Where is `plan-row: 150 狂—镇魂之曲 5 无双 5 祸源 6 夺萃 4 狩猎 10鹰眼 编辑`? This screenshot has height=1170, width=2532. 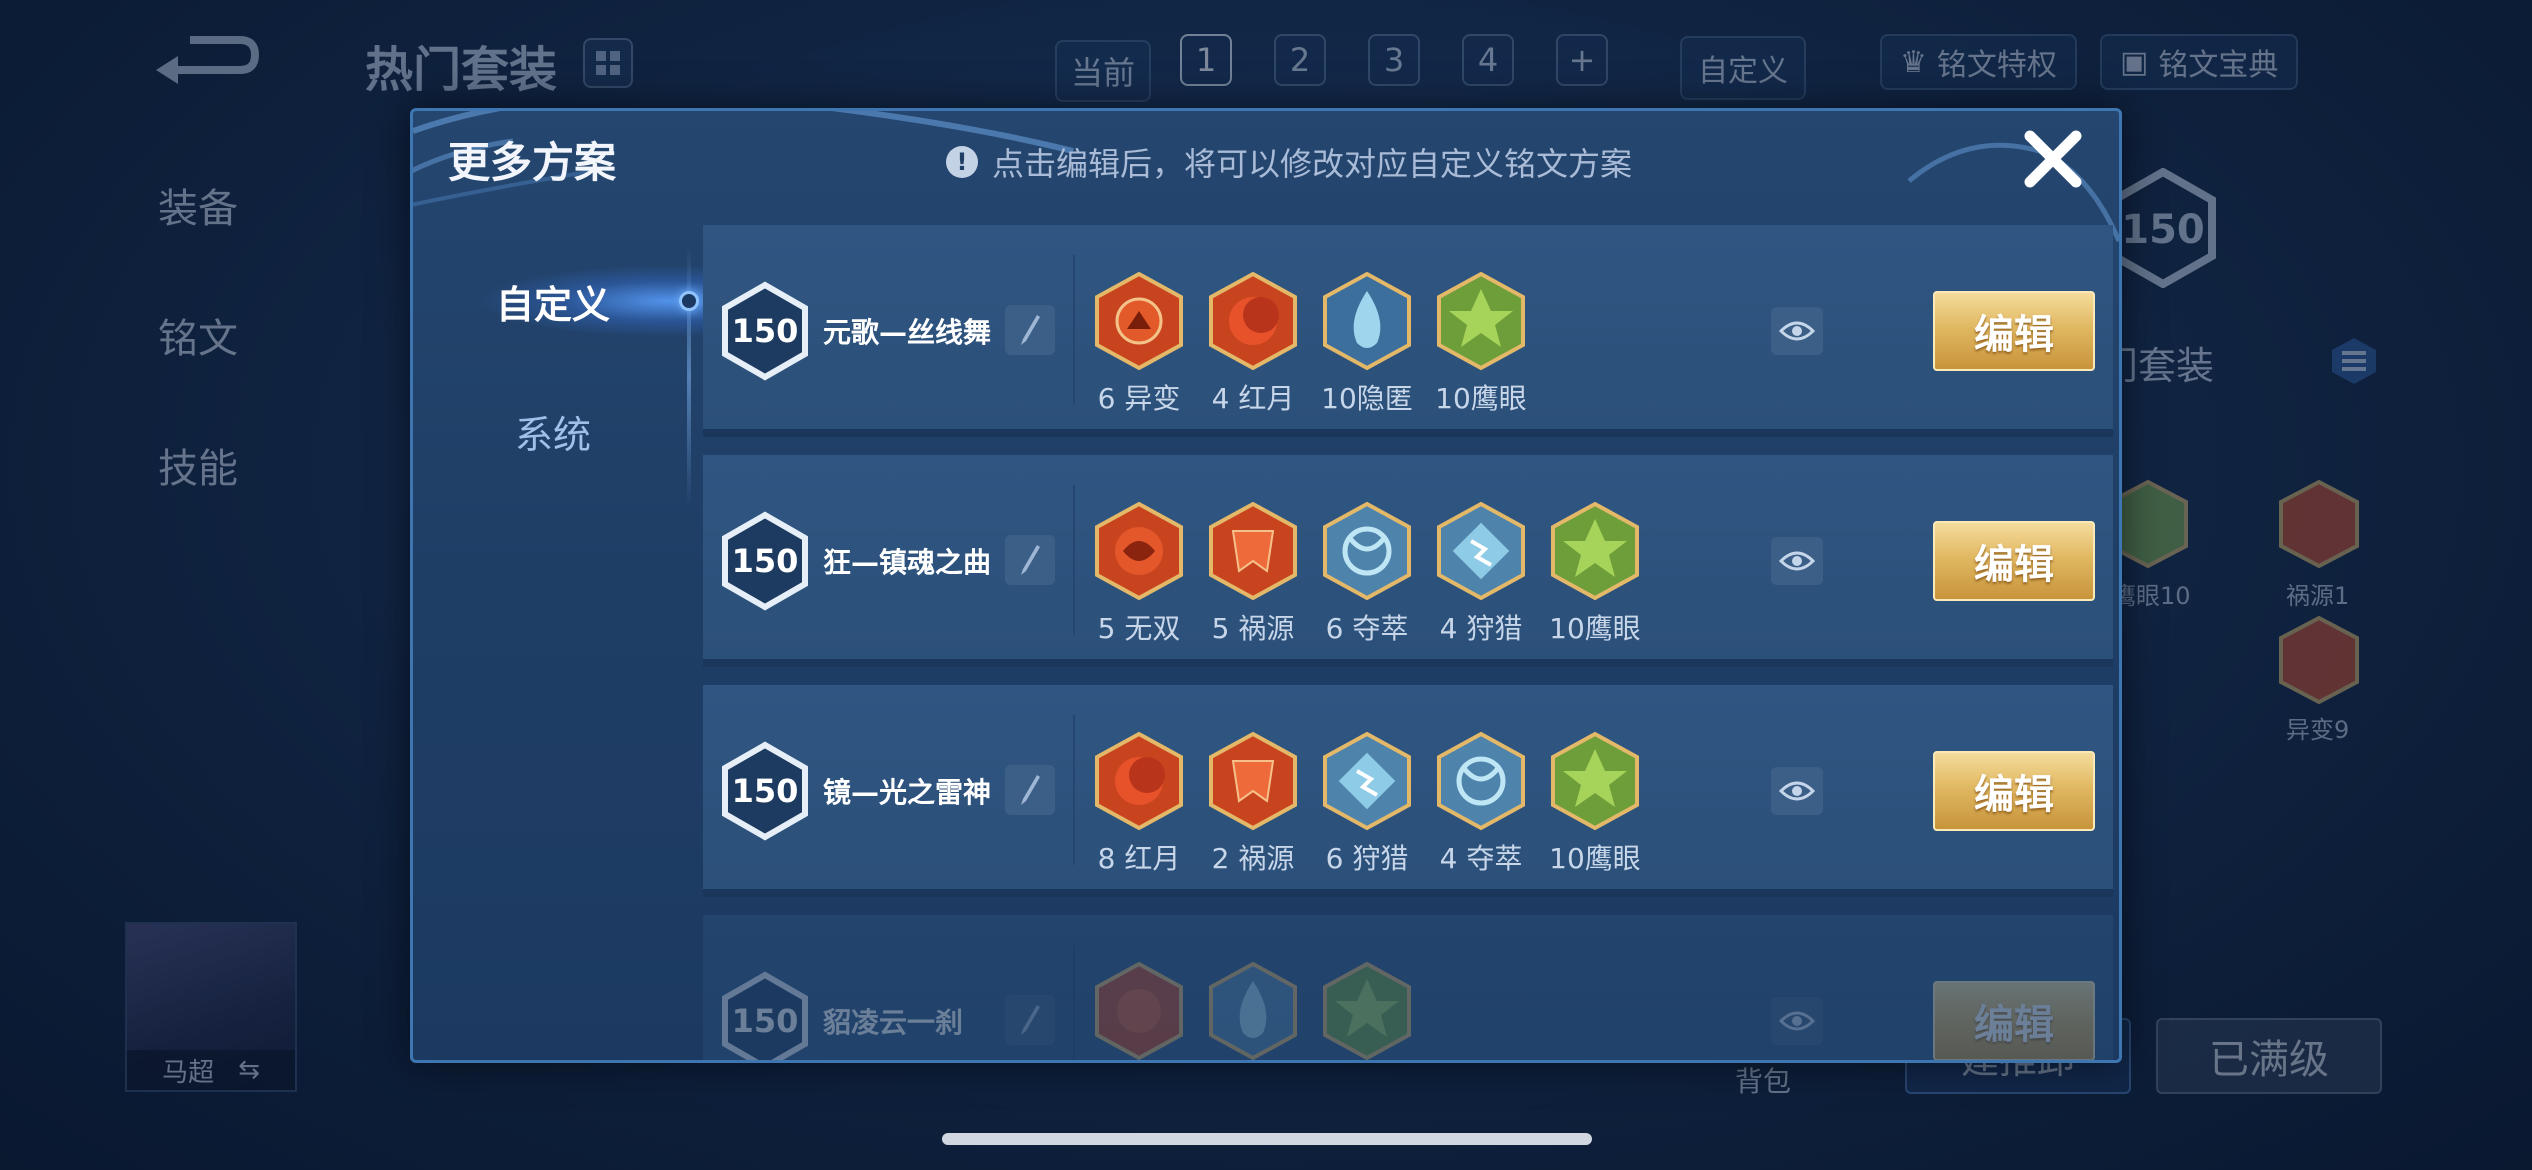 plan-row: 150 狂—镇魂之曲 5 无双 5 祸源 6 夺萃 4 狩猎 10鹰眼 编辑 is located at coordinates (1408, 561).